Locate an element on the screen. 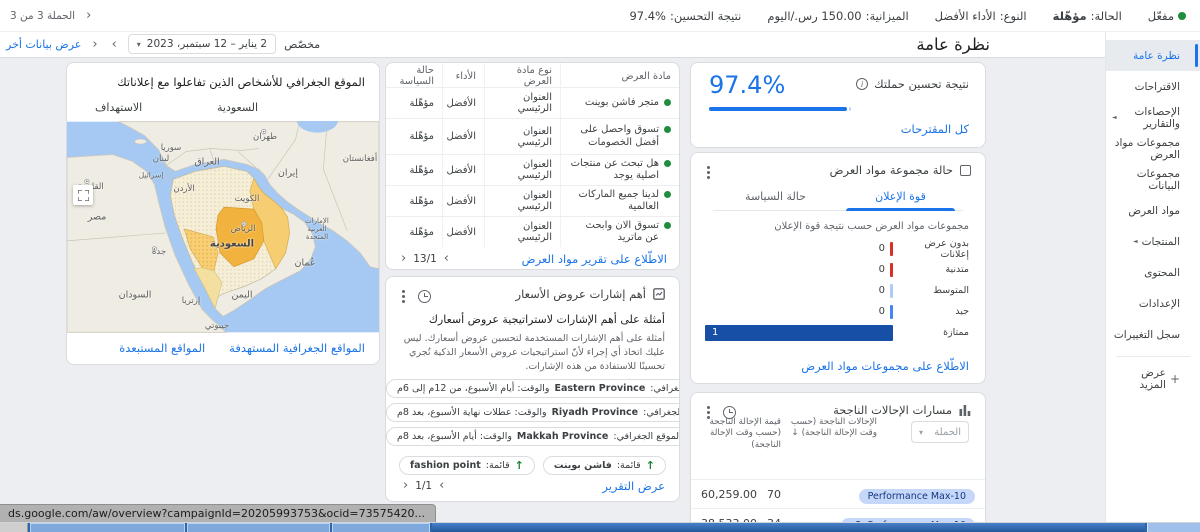 Image resolution: width=1200 pixels, height=532 pixels. taskbar is located at coordinates (600, 527).